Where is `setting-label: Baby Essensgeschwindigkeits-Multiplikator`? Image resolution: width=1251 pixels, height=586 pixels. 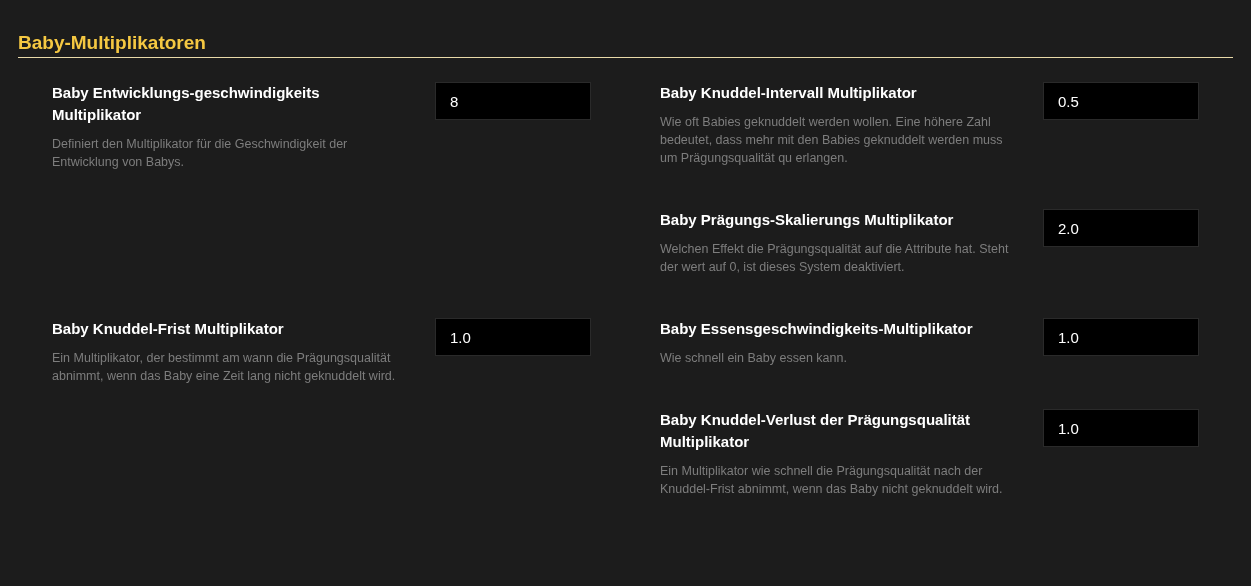 setting-label: Baby Essensgeschwindigkeits-Multiplikator is located at coordinates (817, 329).